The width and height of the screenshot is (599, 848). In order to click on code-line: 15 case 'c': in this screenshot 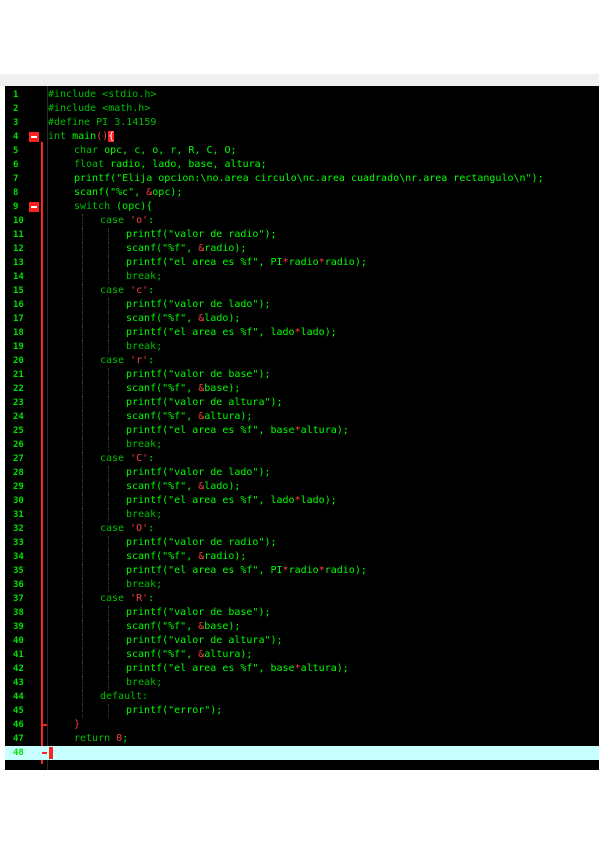, I will do `click(302, 291)`.